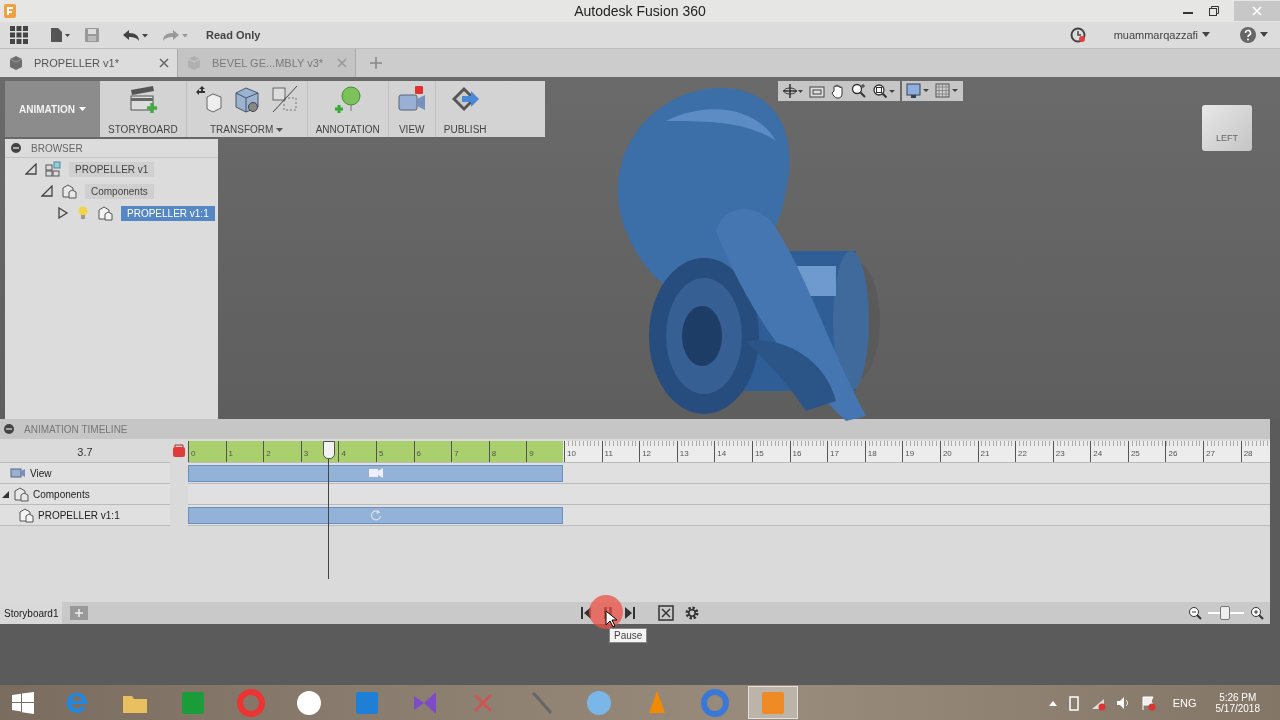 This screenshot has height=720, width=1280. I want to click on clock-icon, so click(1077, 35).